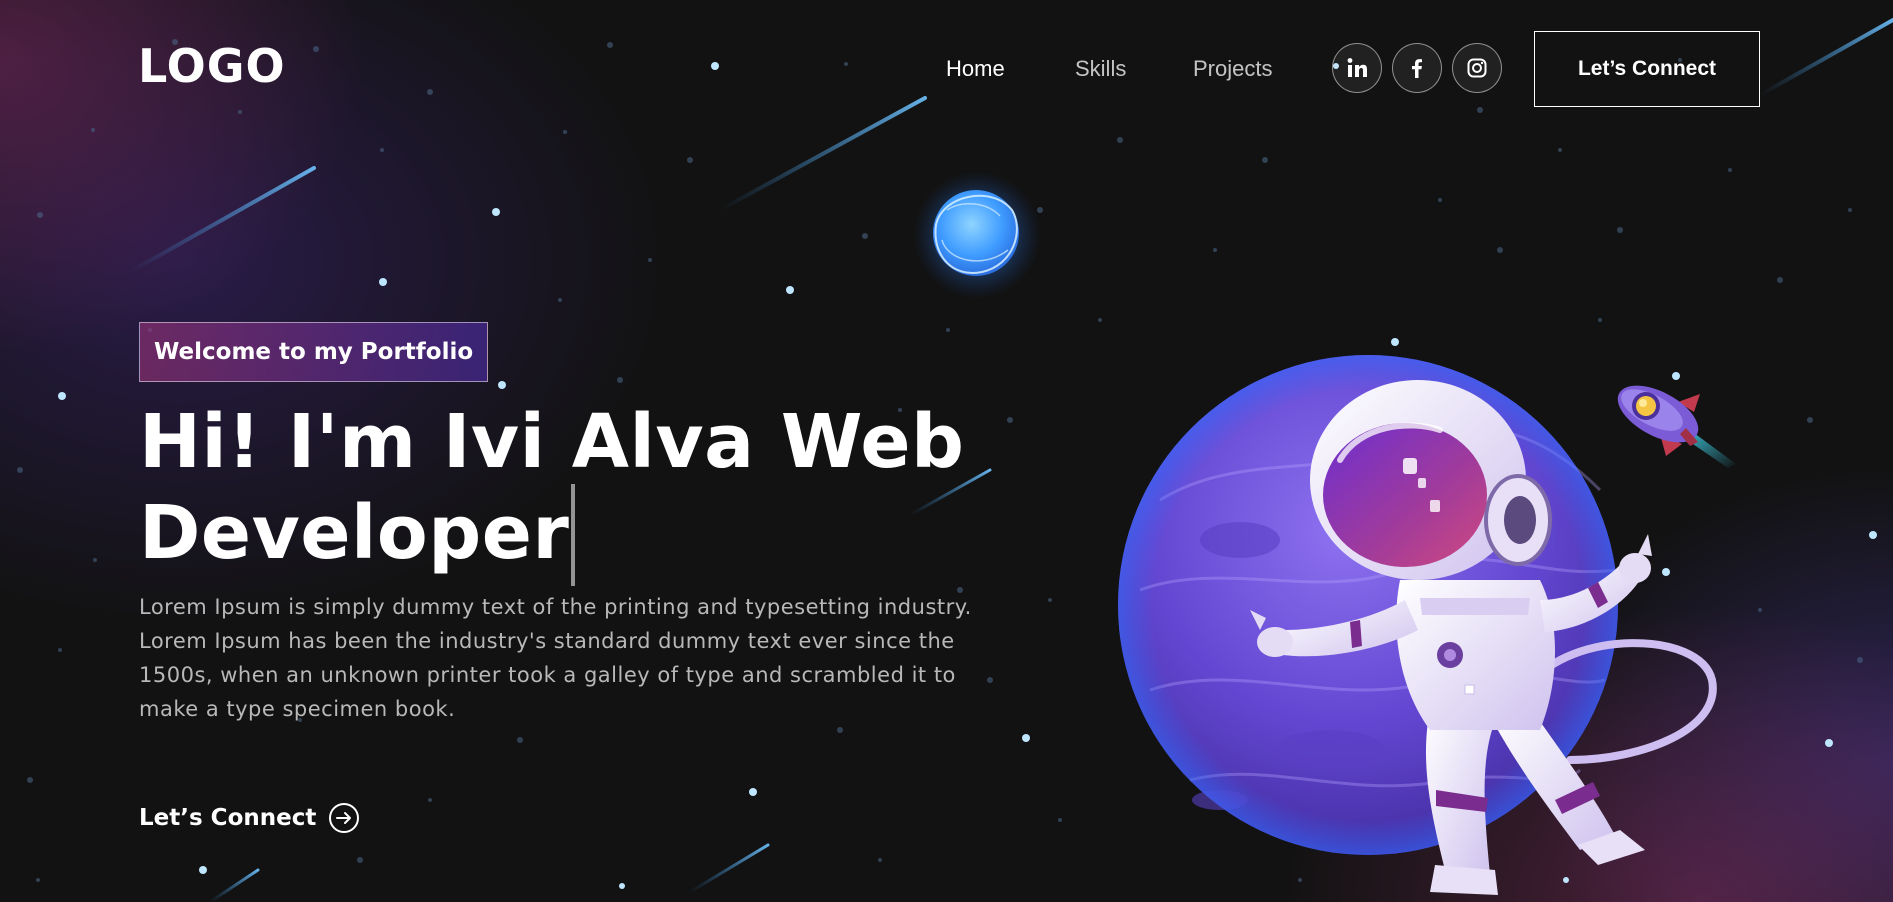 This screenshot has height=902, width=1893. I want to click on facebook-link, so click(1417, 68).